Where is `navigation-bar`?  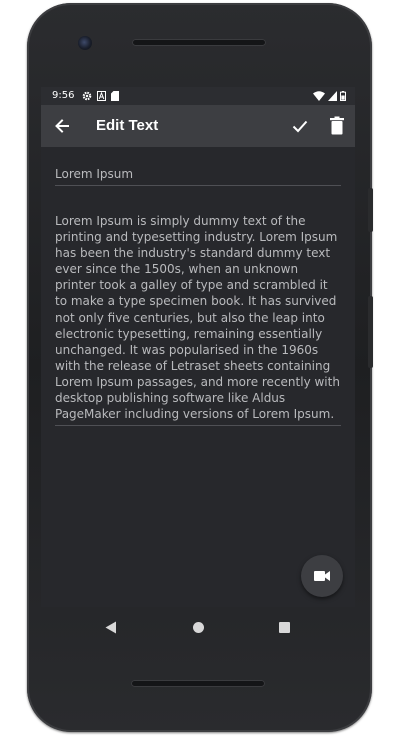
navigation-bar is located at coordinates (198, 628).